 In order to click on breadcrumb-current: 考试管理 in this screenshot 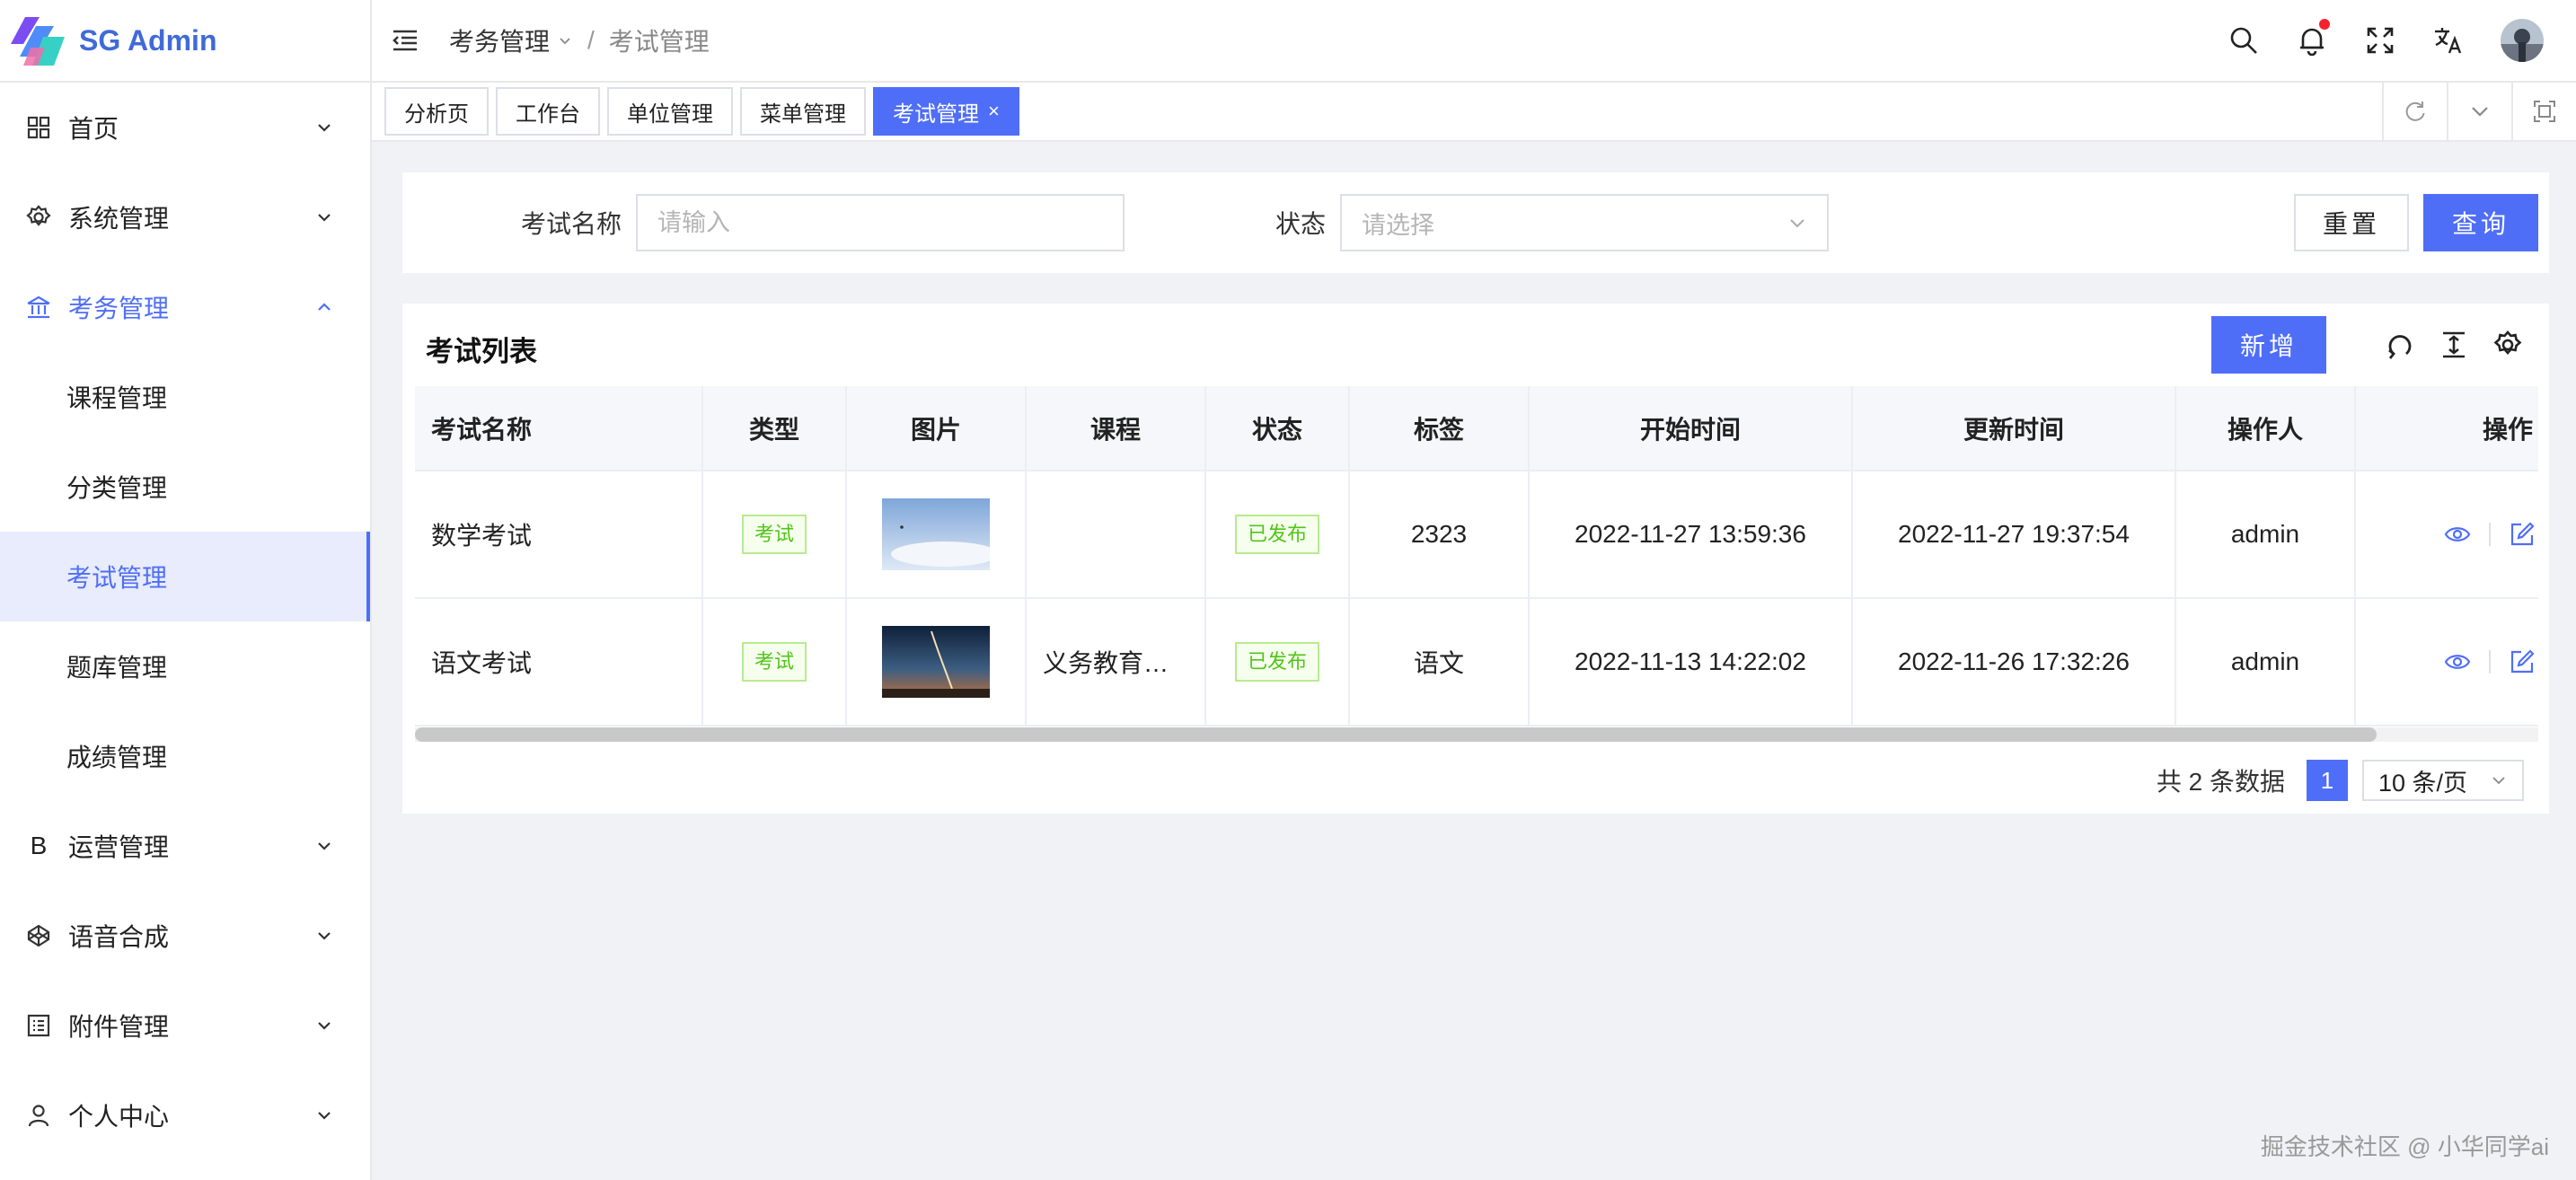, I will do `click(659, 42)`.